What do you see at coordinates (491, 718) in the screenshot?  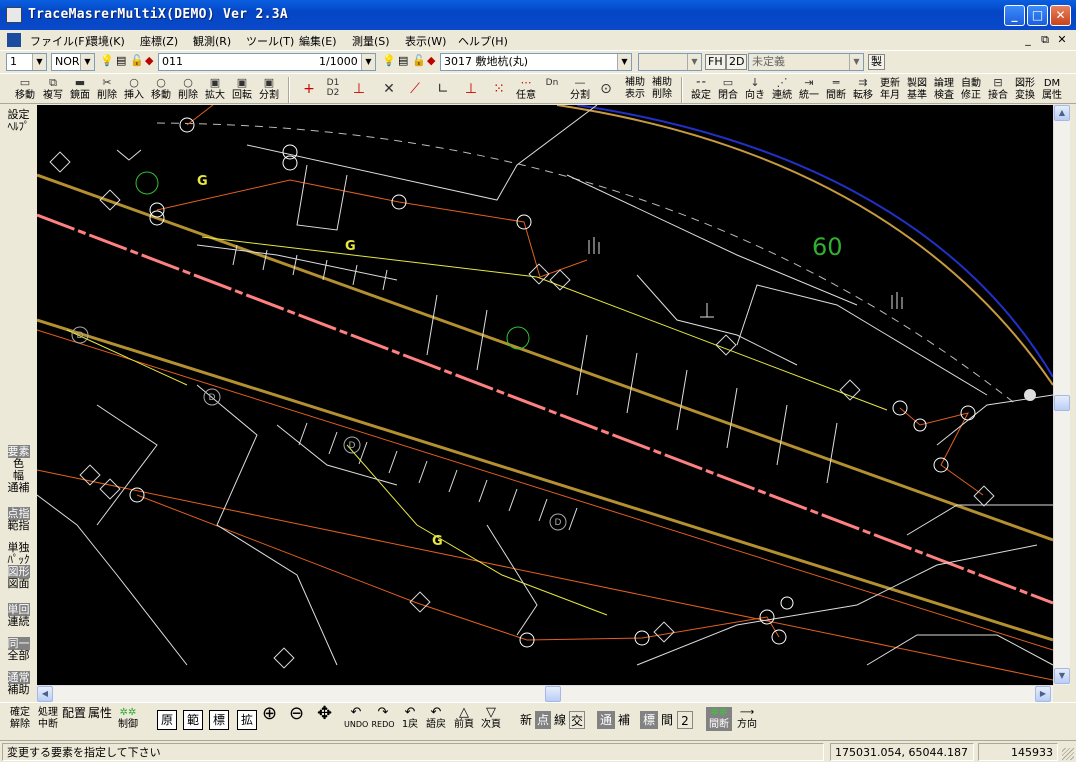 I see `next-page-button: ▽ 次頁` at bounding box center [491, 718].